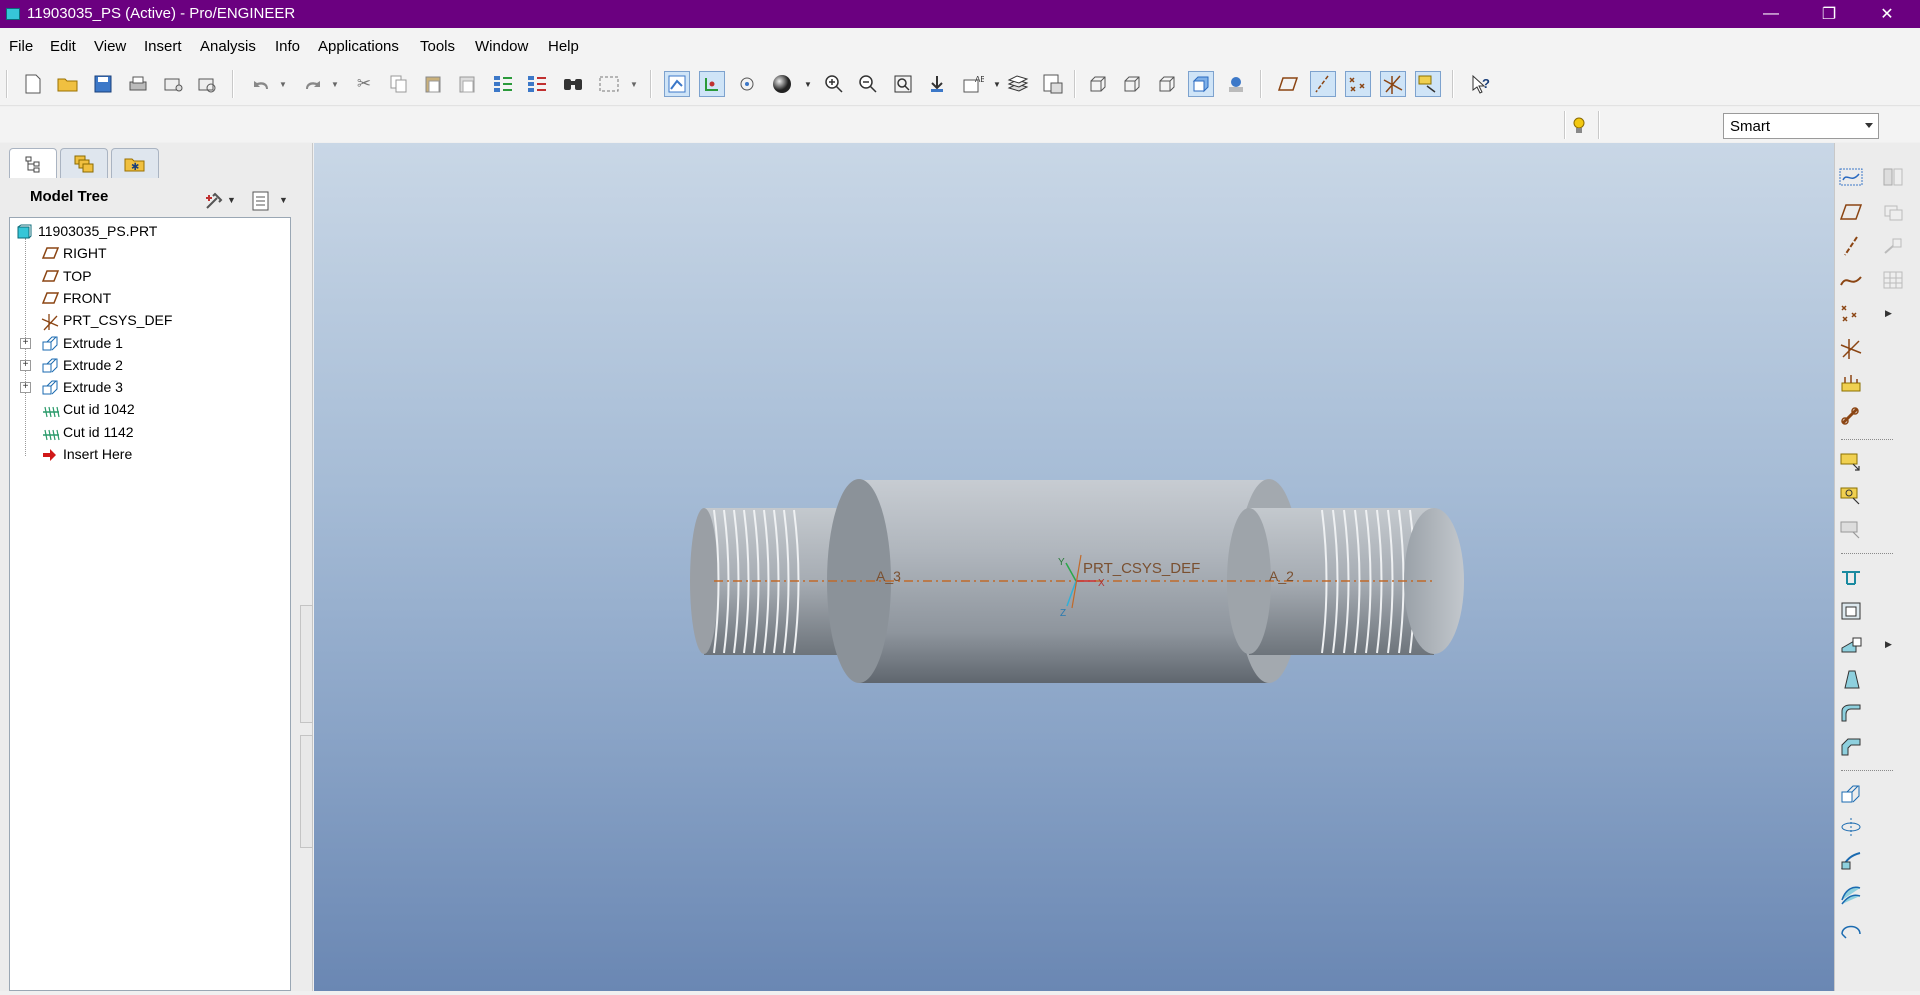 This screenshot has height=995, width=1920. Describe the element at coordinates (150, 254) in the screenshot. I see `tree-item: RIGHT` at that location.